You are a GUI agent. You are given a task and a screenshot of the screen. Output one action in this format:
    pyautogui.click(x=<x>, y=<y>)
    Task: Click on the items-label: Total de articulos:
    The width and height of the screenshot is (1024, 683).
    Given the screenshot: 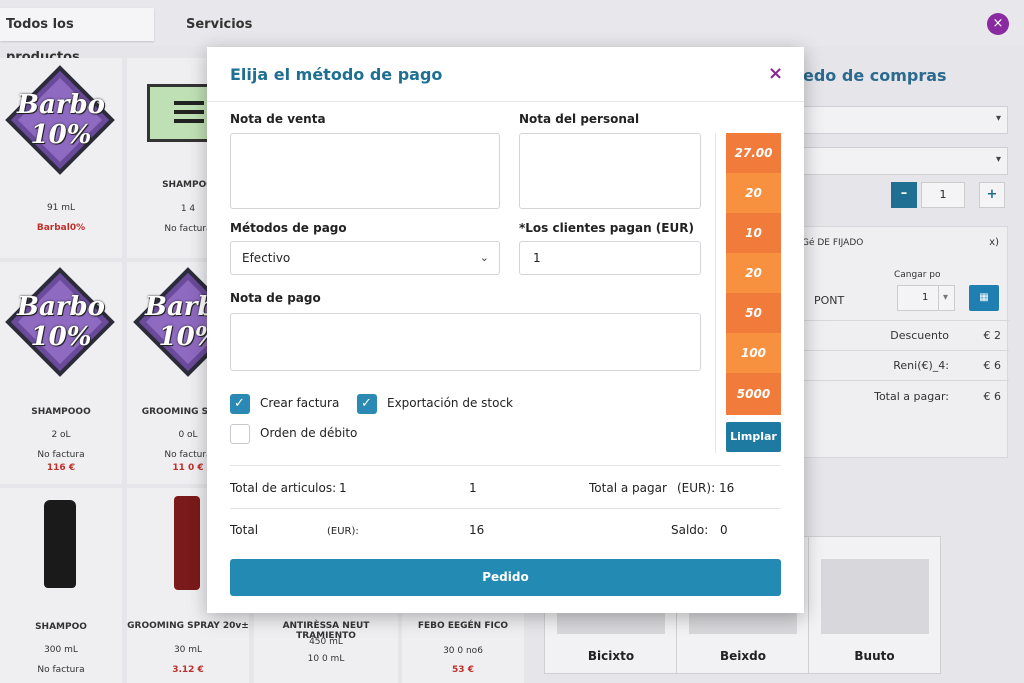 What is the action you would take?
    pyautogui.click(x=283, y=488)
    